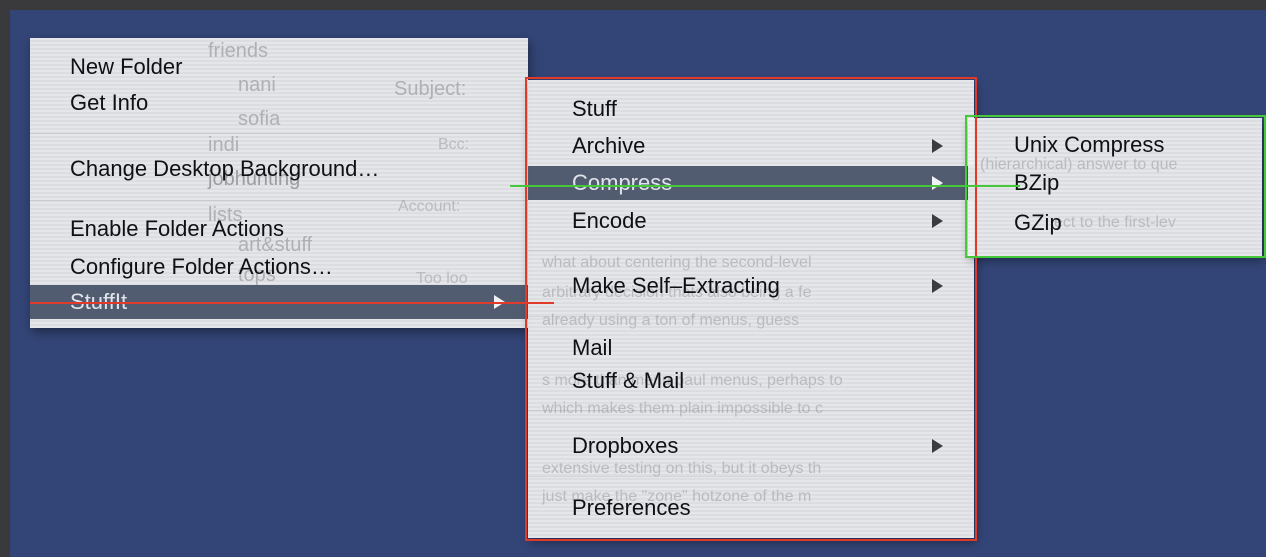  I want to click on menu-item-label: New Folder, so click(126, 66).